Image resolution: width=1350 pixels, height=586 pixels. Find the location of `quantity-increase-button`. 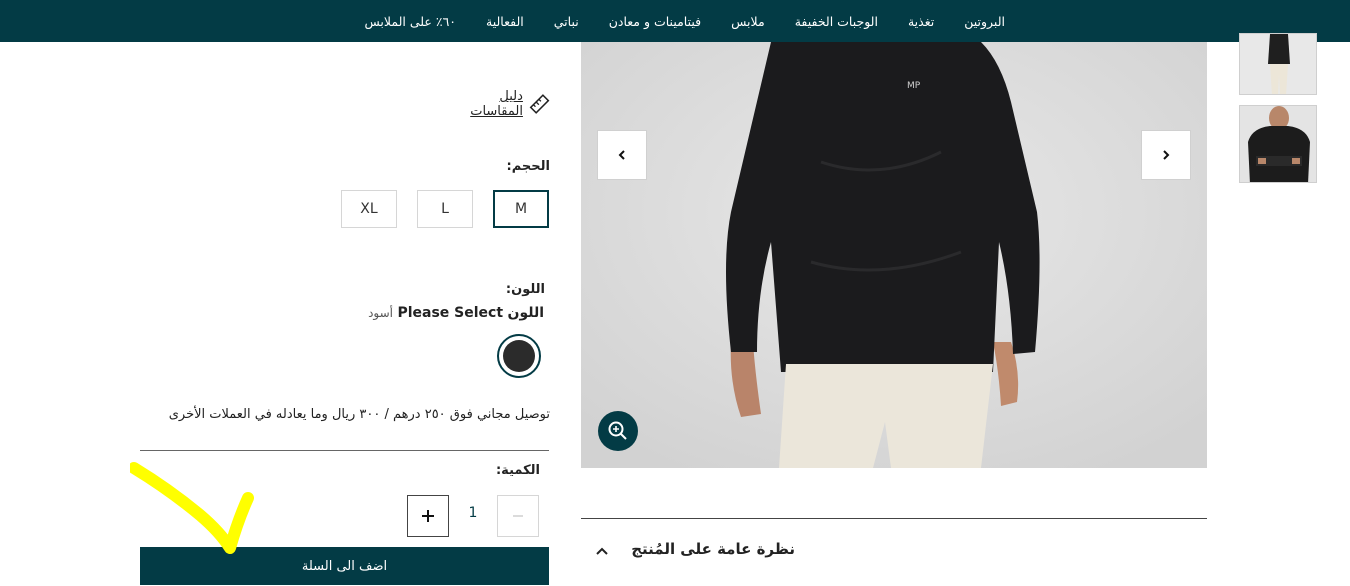

quantity-increase-button is located at coordinates (428, 516).